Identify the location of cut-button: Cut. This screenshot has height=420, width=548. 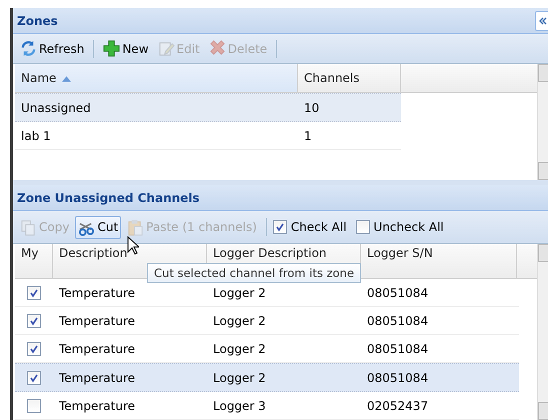
(98, 227).